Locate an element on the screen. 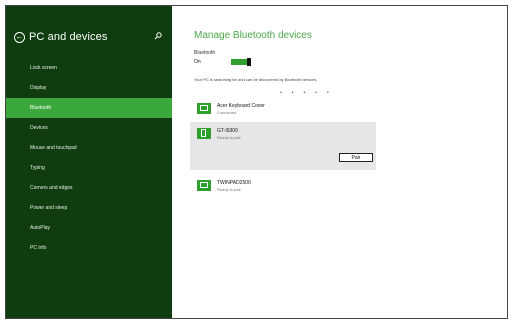 Image resolution: width=513 pixels, height=324 pixels. searching-progress-dots: ••••• is located at coordinates (309, 93).